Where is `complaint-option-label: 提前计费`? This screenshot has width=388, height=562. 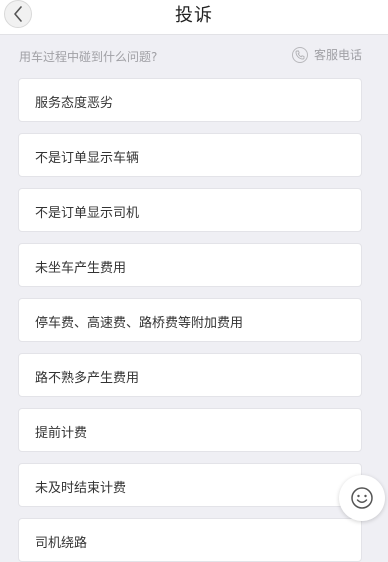
complaint-option-label: 提前计费 is located at coordinates (61, 433).